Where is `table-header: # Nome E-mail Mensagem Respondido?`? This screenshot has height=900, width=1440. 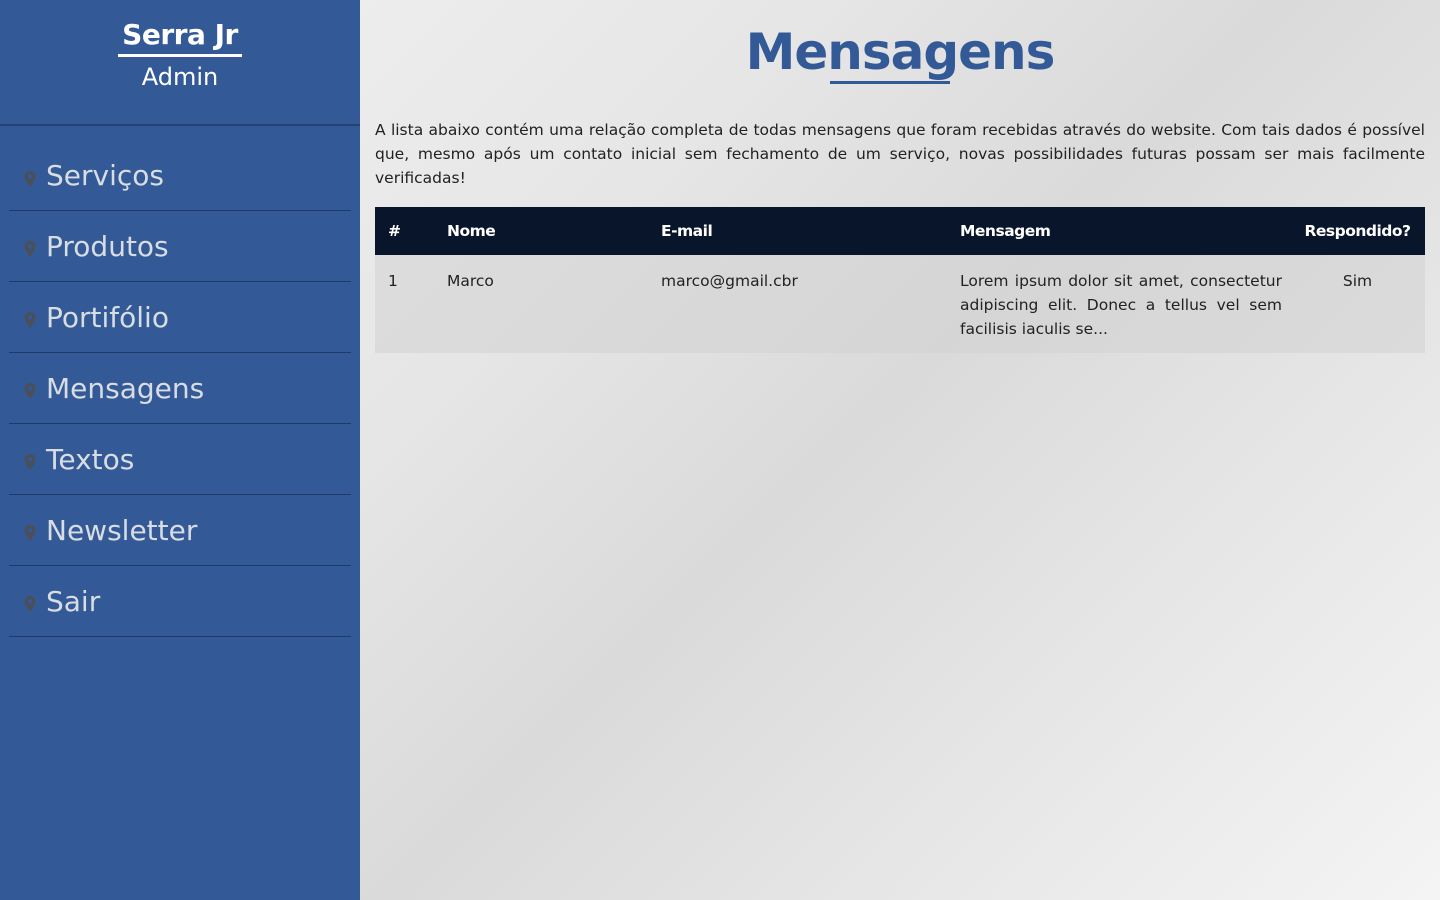
table-header: # Nome E-mail Mensagem Respondido? is located at coordinates (900, 231).